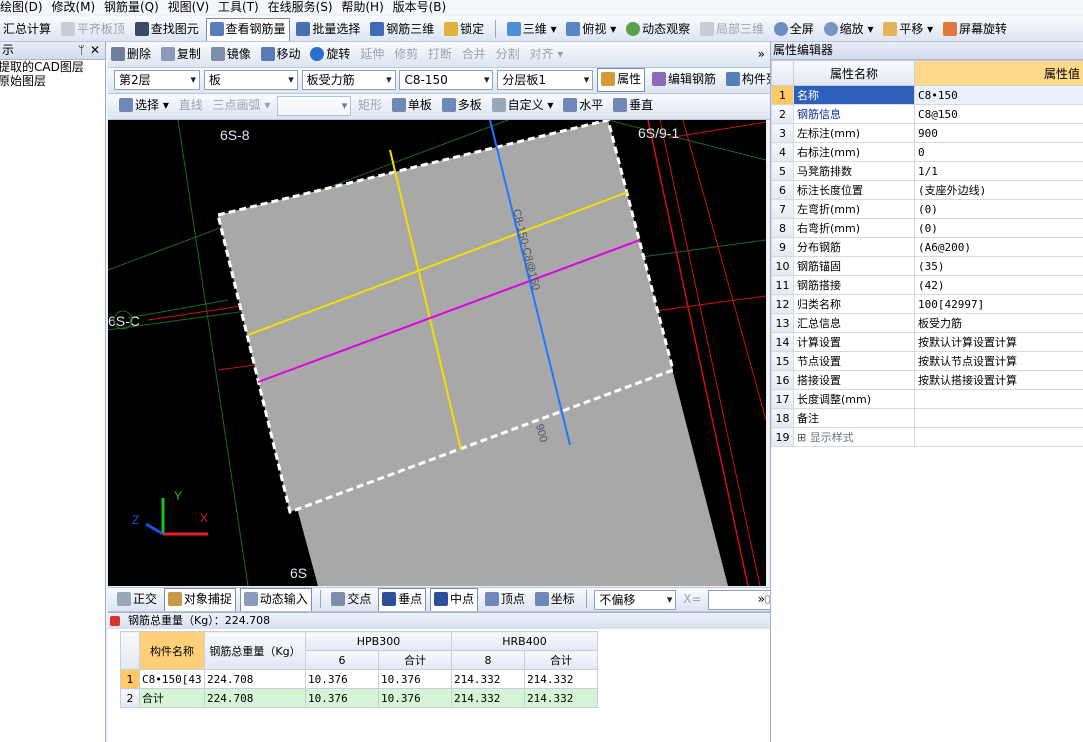 This screenshot has width=1083, height=742. I want to click on perpendicular-snap: 垂点, so click(402, 599).